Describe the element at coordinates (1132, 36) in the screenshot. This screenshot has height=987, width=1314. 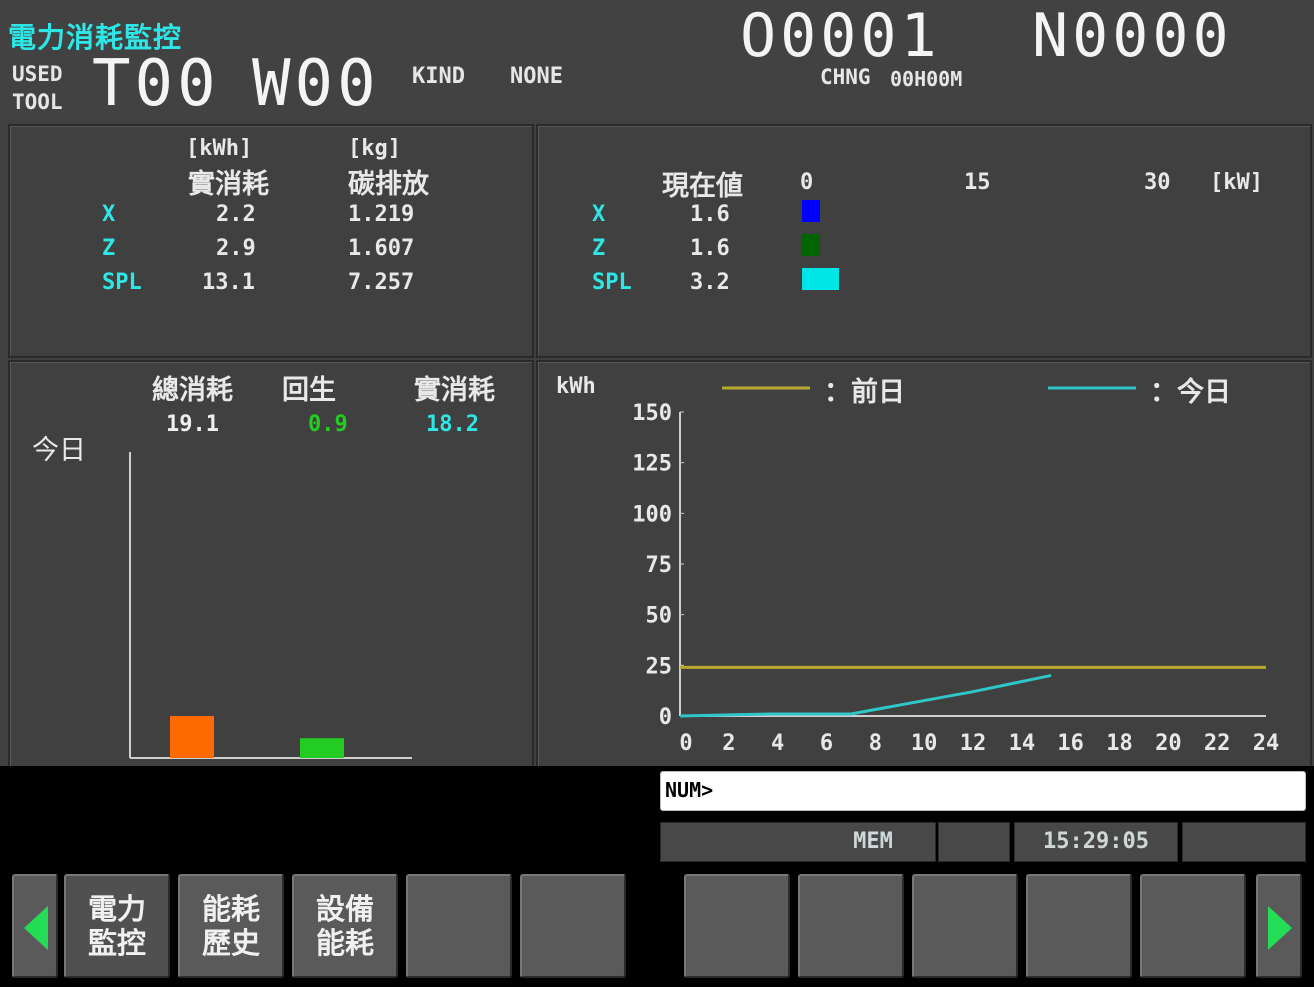
I see `sequence-number: N0000` at that location.